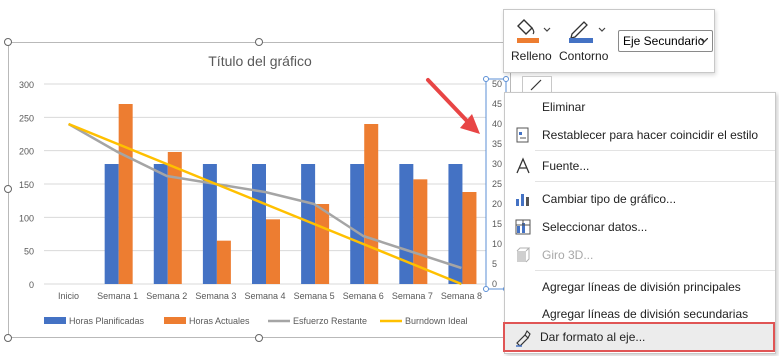 This screenshot has height=356, width=779. I want to click on annotation-arrow, so click(453, 106).